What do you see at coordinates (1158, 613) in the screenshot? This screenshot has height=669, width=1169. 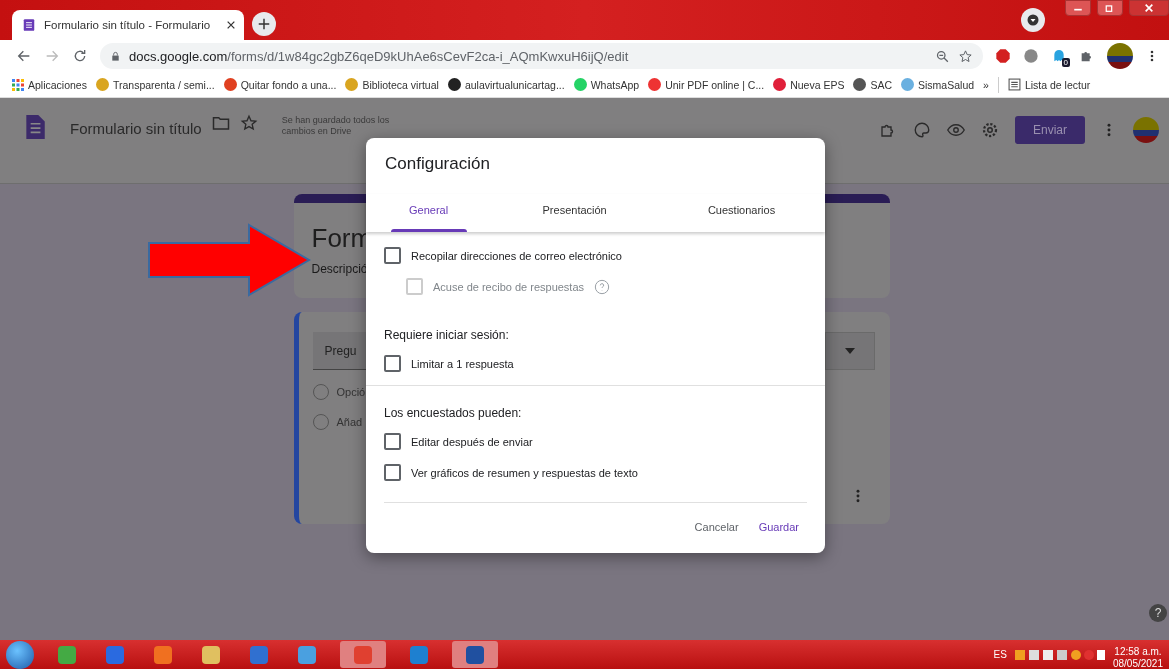 I see `help-button: ?` at bounding box center [1158, 613].